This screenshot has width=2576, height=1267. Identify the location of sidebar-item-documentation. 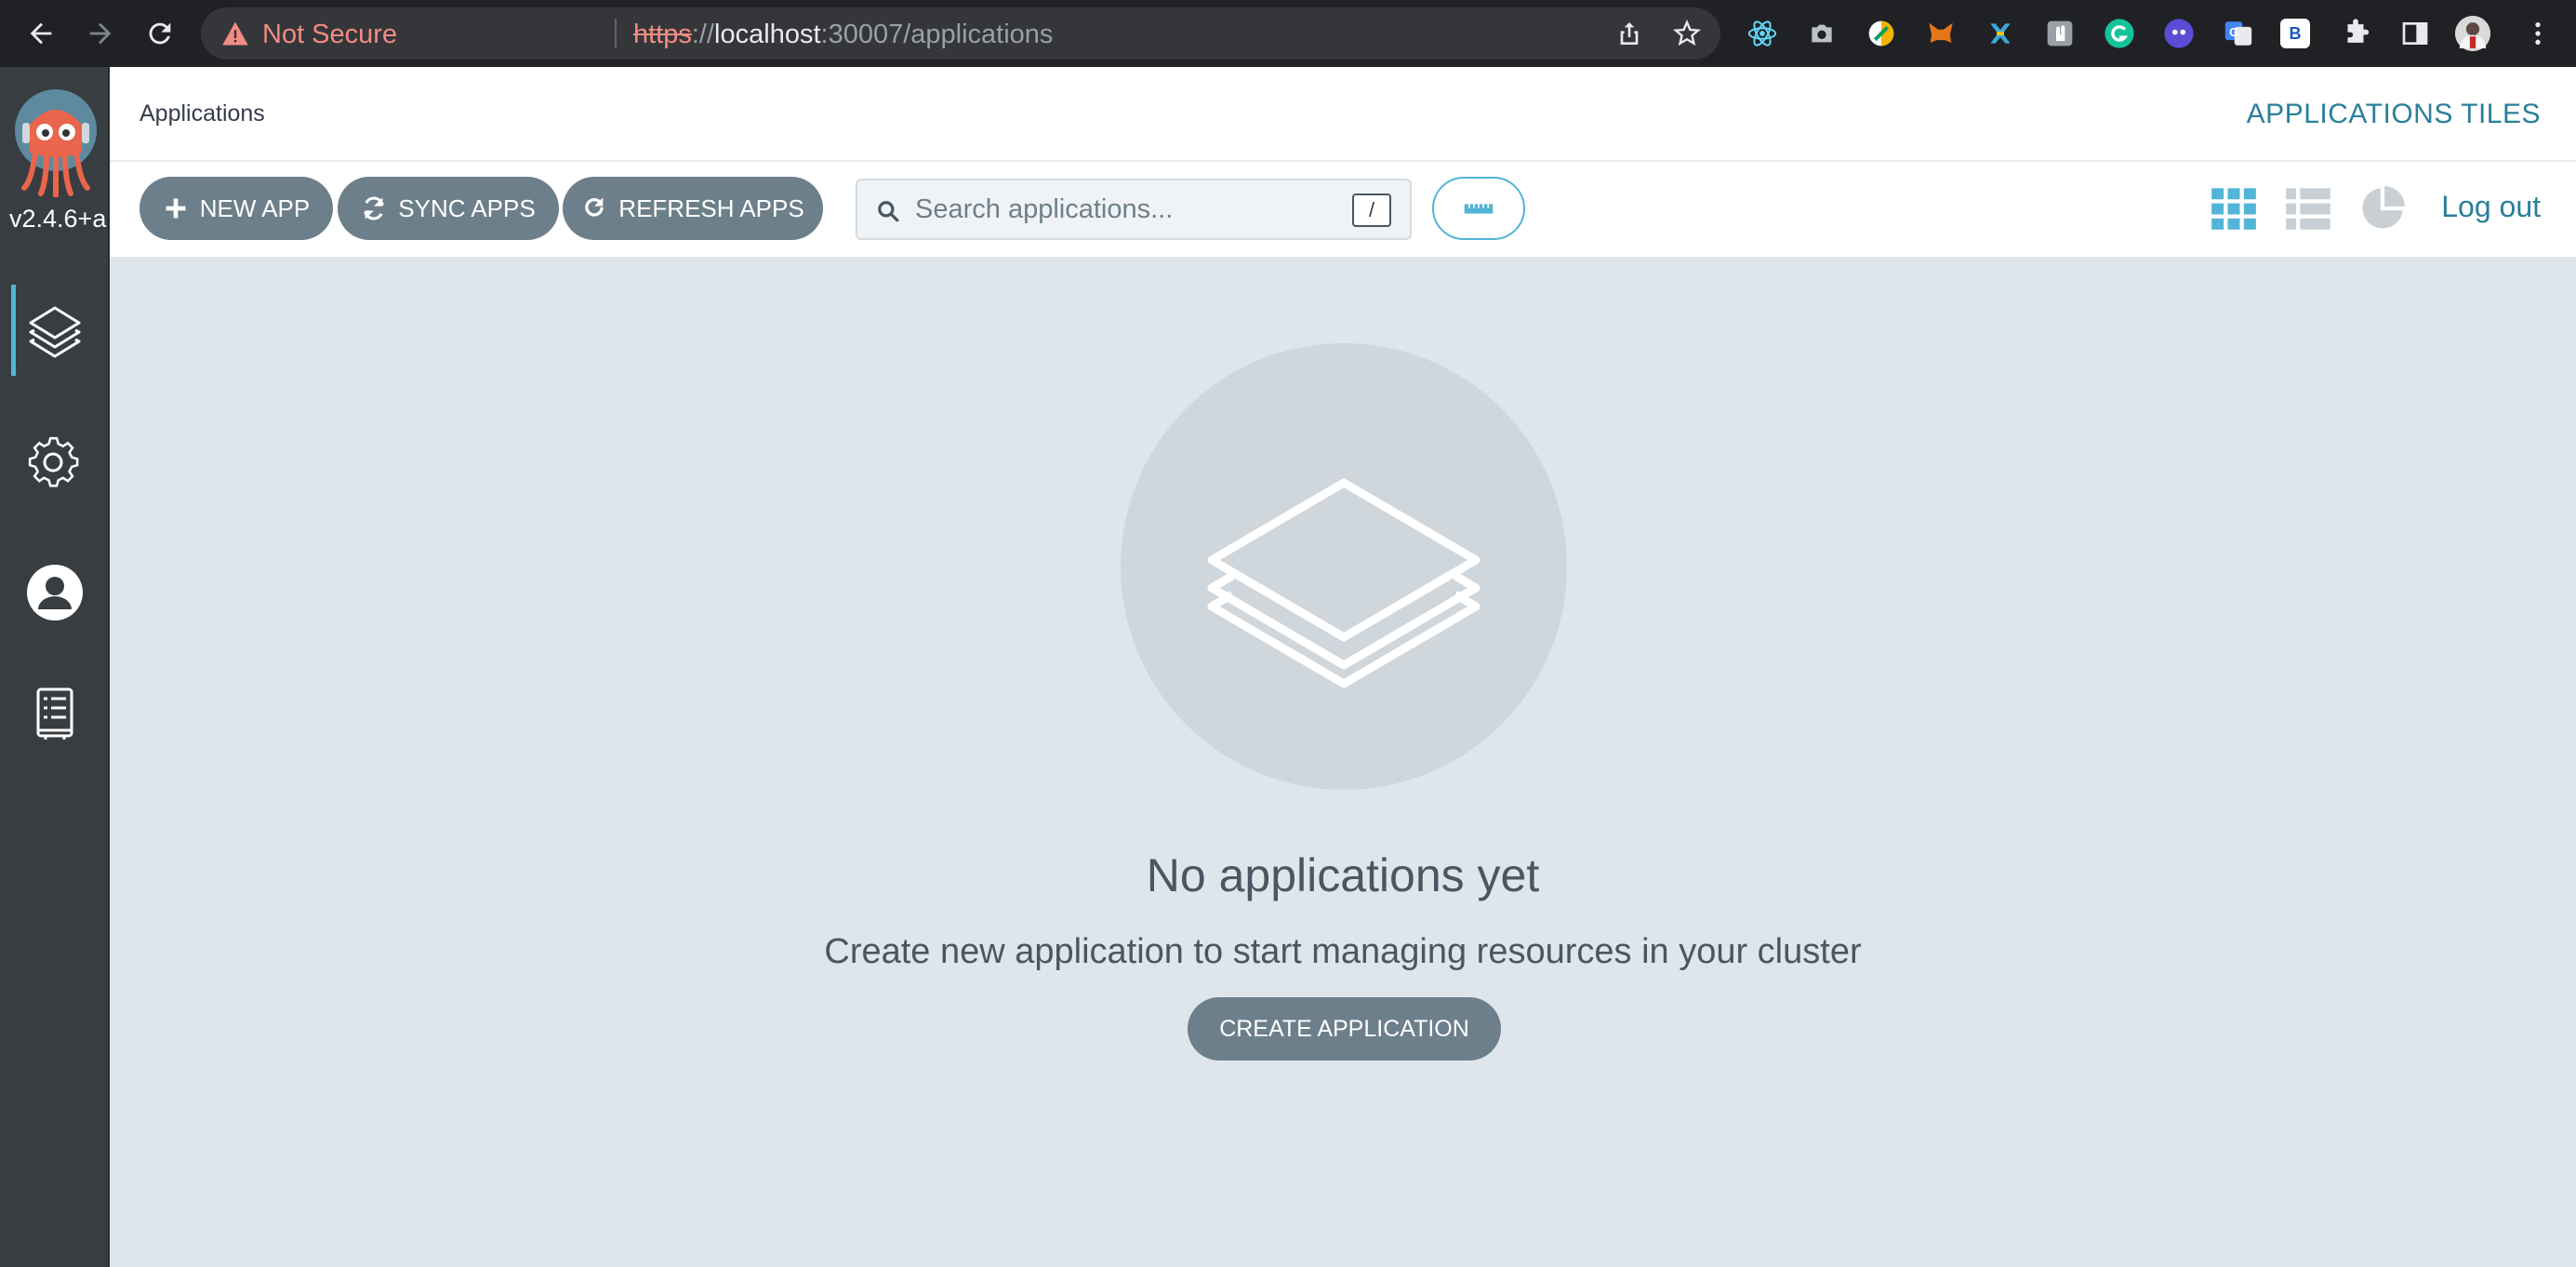
(55, 713).